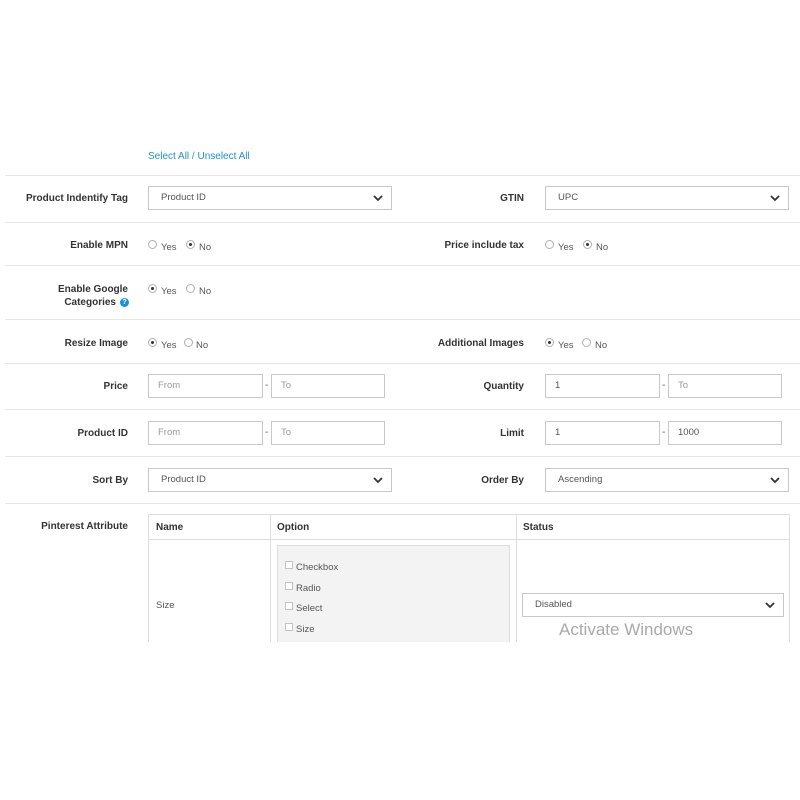 Image resolution: width=800 pixels, height=800 pixels. What do you see at coordinates (183, 197) in the screenshot?
I see `identify-tag-value: Product ID` at bounding box center [183, 197].